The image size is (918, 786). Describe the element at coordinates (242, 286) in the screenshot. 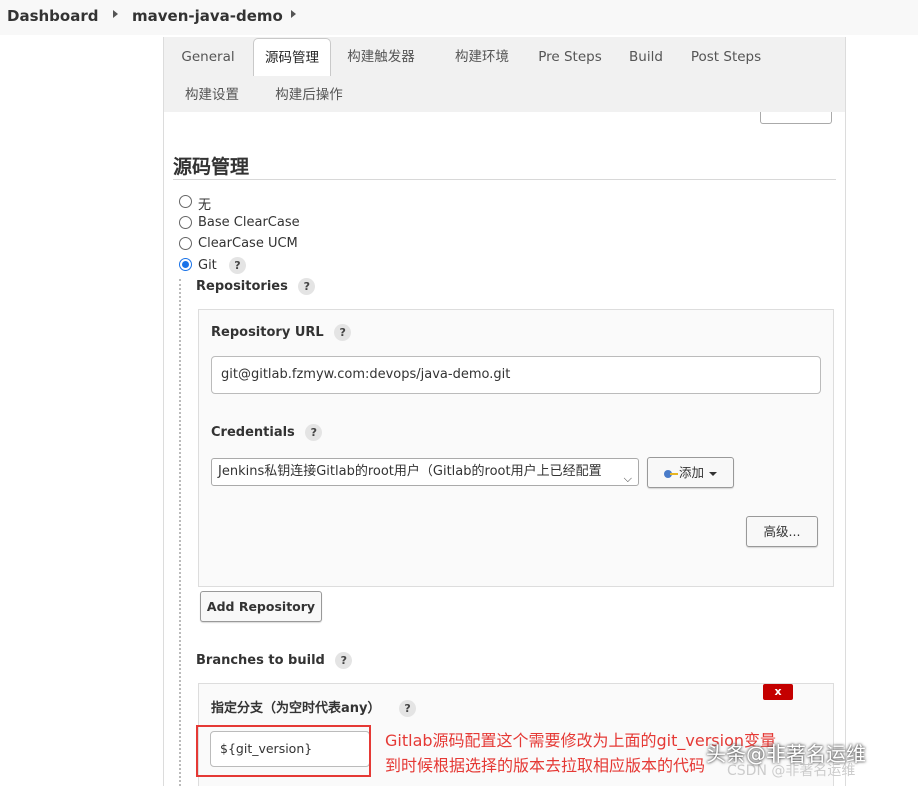

I see `repositories-label-text: Repositories` at that location.